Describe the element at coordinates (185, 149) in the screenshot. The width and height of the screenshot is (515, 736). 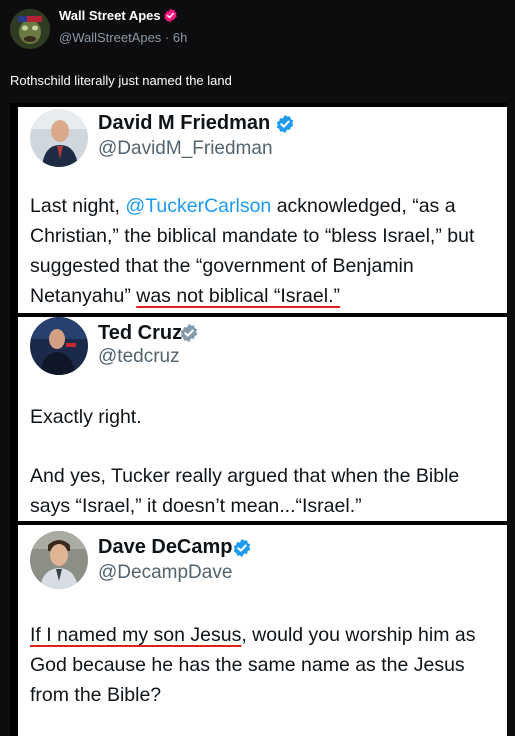
I see `friedman-handle: @DavidM_Friedman` at that location.